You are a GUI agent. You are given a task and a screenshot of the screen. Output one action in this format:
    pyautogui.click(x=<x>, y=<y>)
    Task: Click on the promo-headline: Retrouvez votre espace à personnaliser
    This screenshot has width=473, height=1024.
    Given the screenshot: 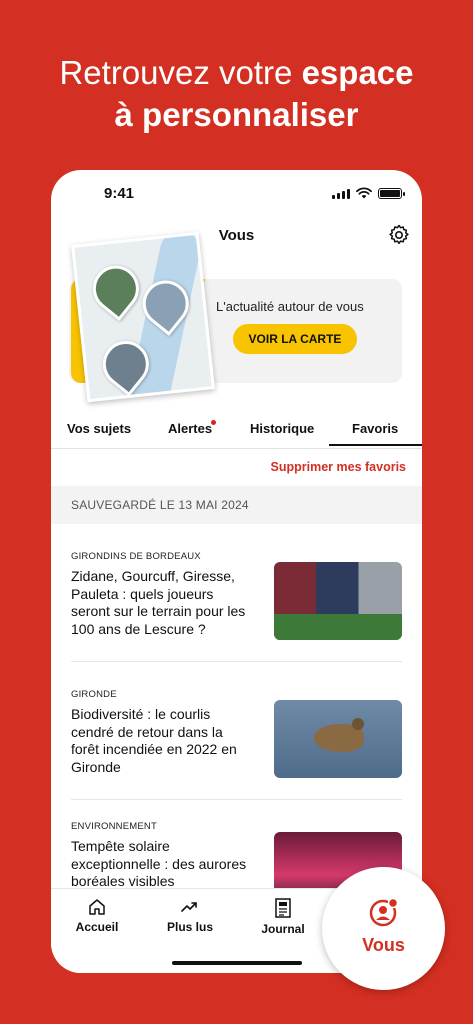 What is the action you would take?
    pyautogui.click(x=236, y=94)
    